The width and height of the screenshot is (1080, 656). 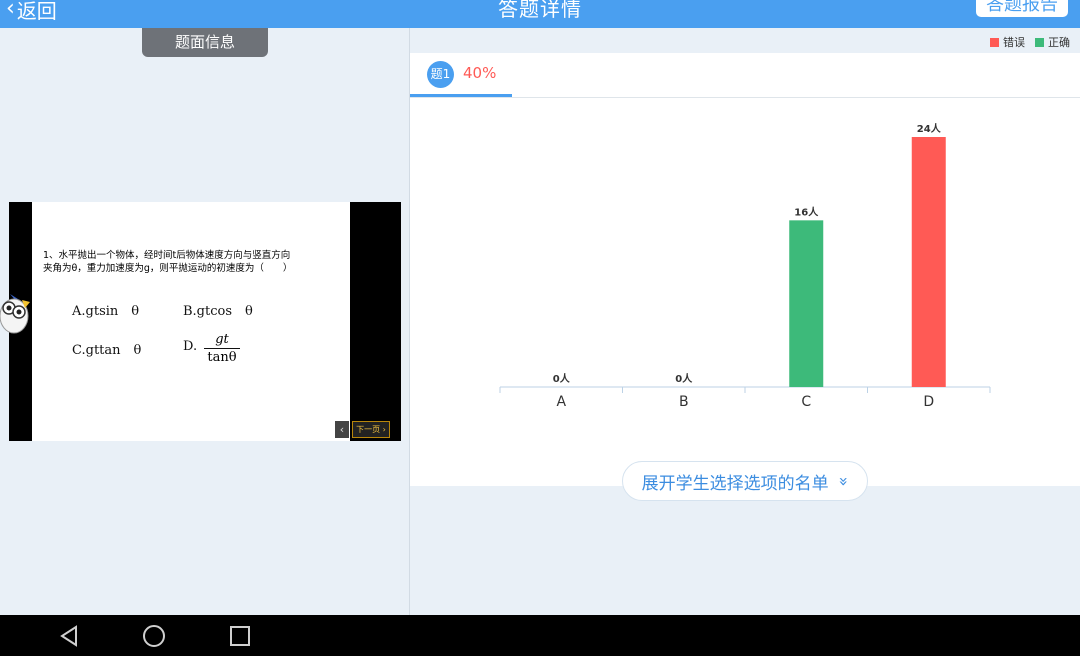 I want to click on legend-correct: 正确, so click(x=1052, y=42).